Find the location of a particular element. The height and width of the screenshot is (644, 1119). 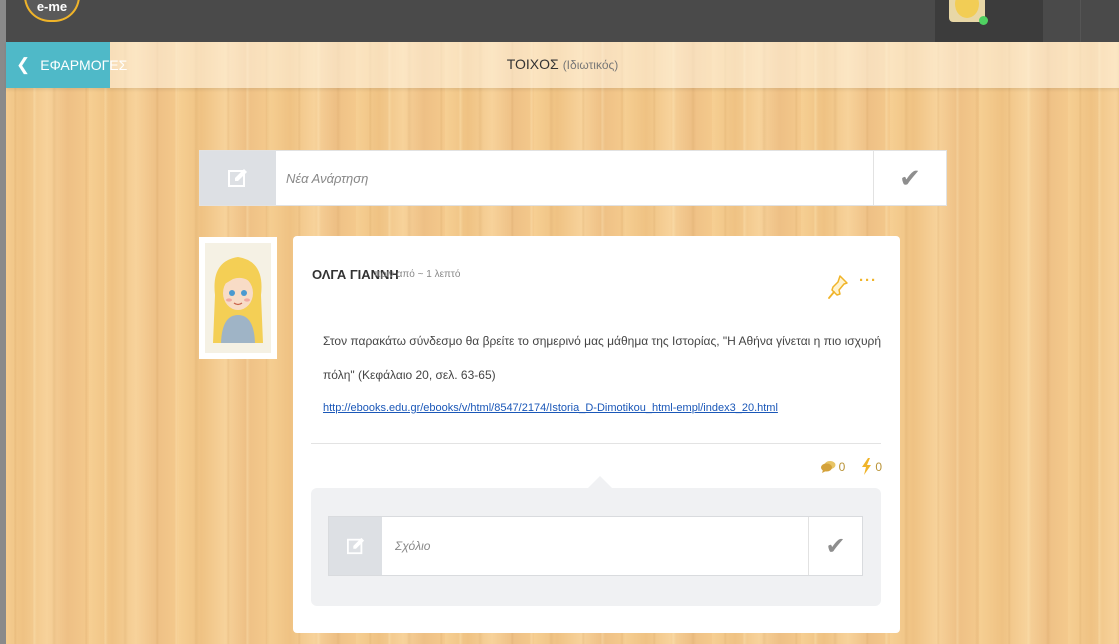

submit-comment-button: ✔ is located at coordinates (835, 546).